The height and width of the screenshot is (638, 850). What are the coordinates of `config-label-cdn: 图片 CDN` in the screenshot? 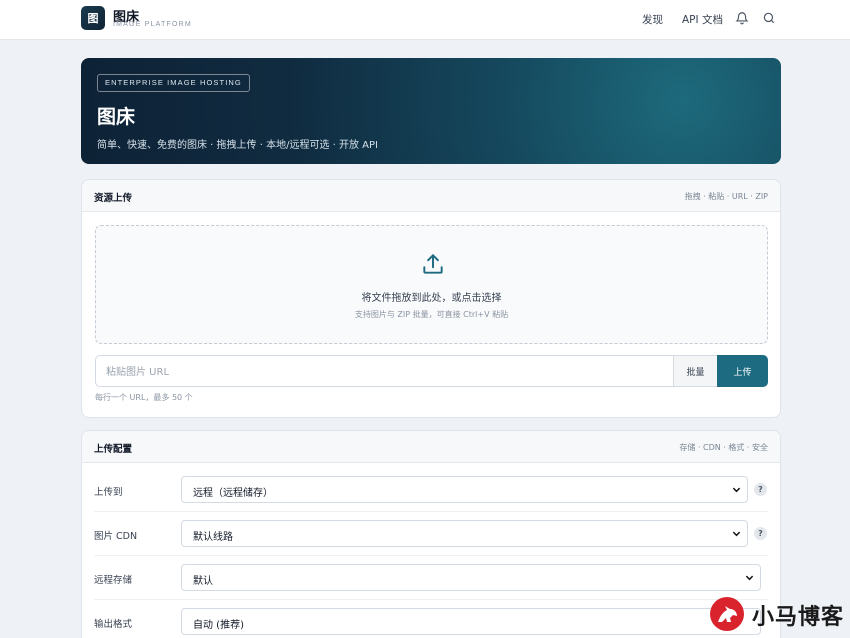 It's located at (116, 536).